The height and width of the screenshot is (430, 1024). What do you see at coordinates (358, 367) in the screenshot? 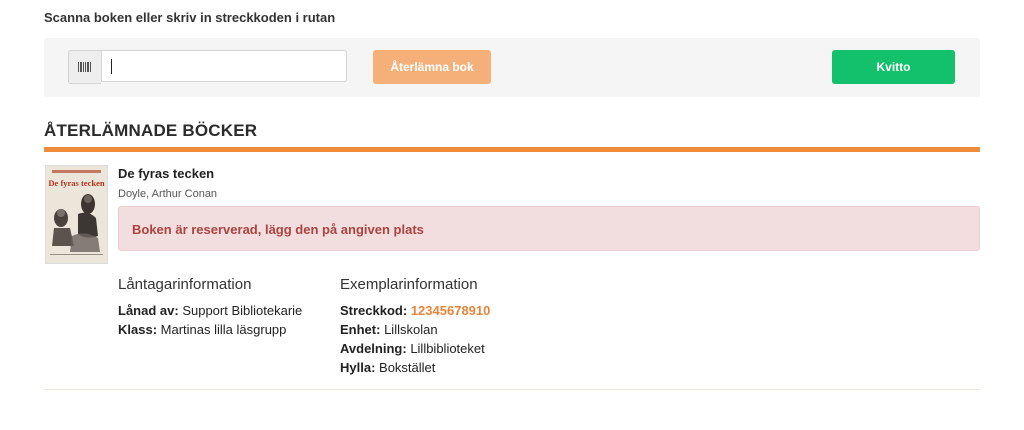
I see `shelf-label: Hylla:` at bounding box center [358, 367].